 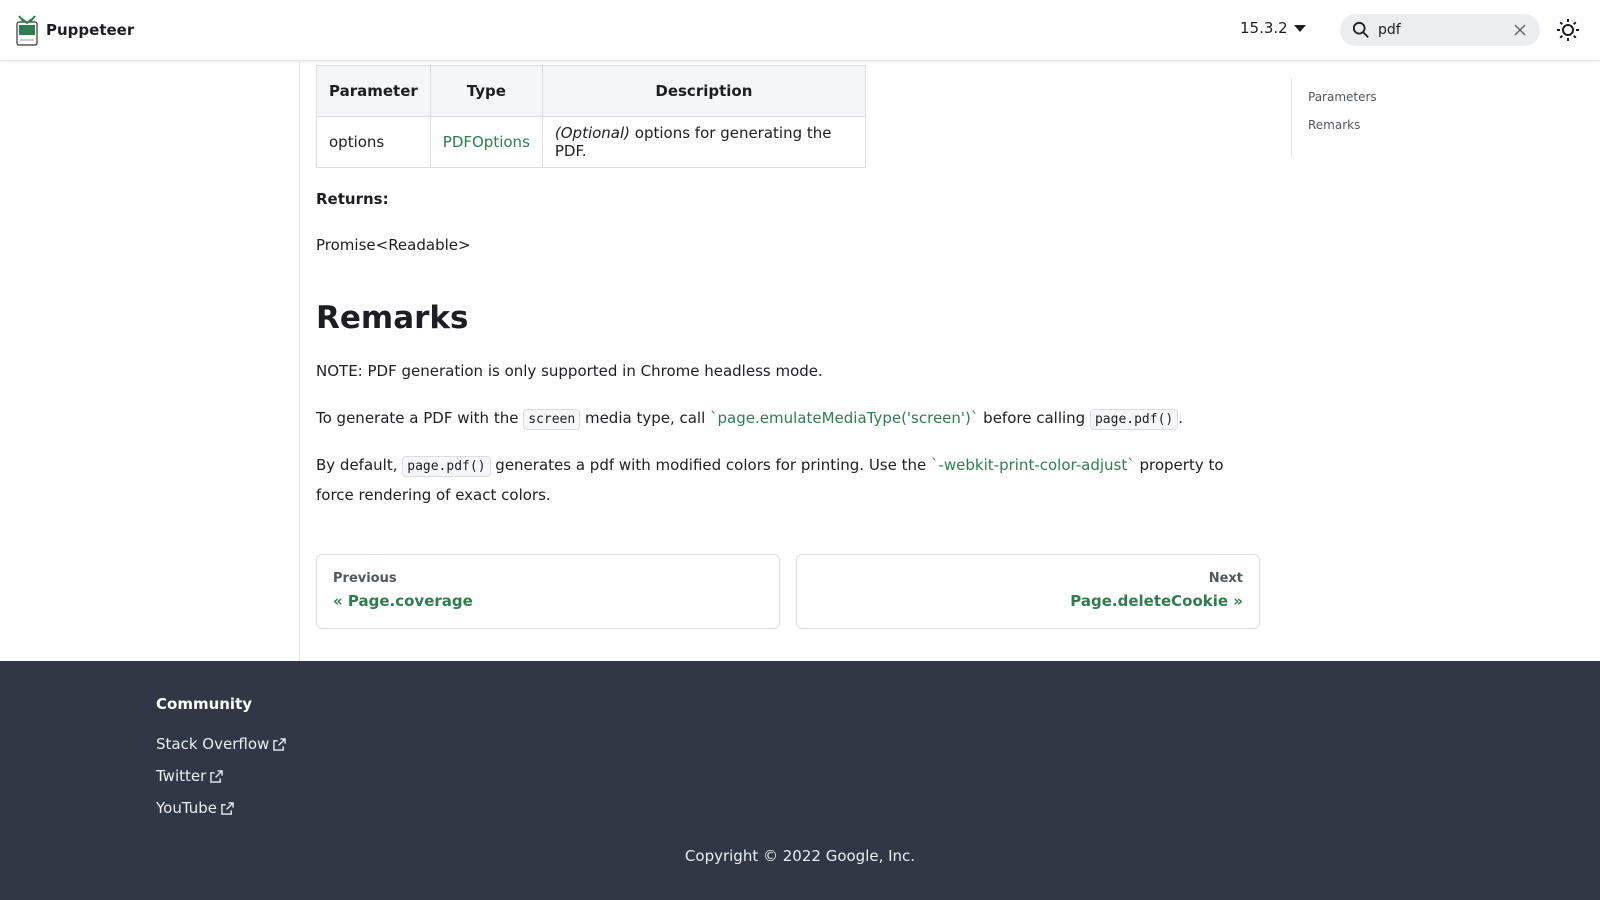 I want to click on search-input, so click(x=1443, y=30).